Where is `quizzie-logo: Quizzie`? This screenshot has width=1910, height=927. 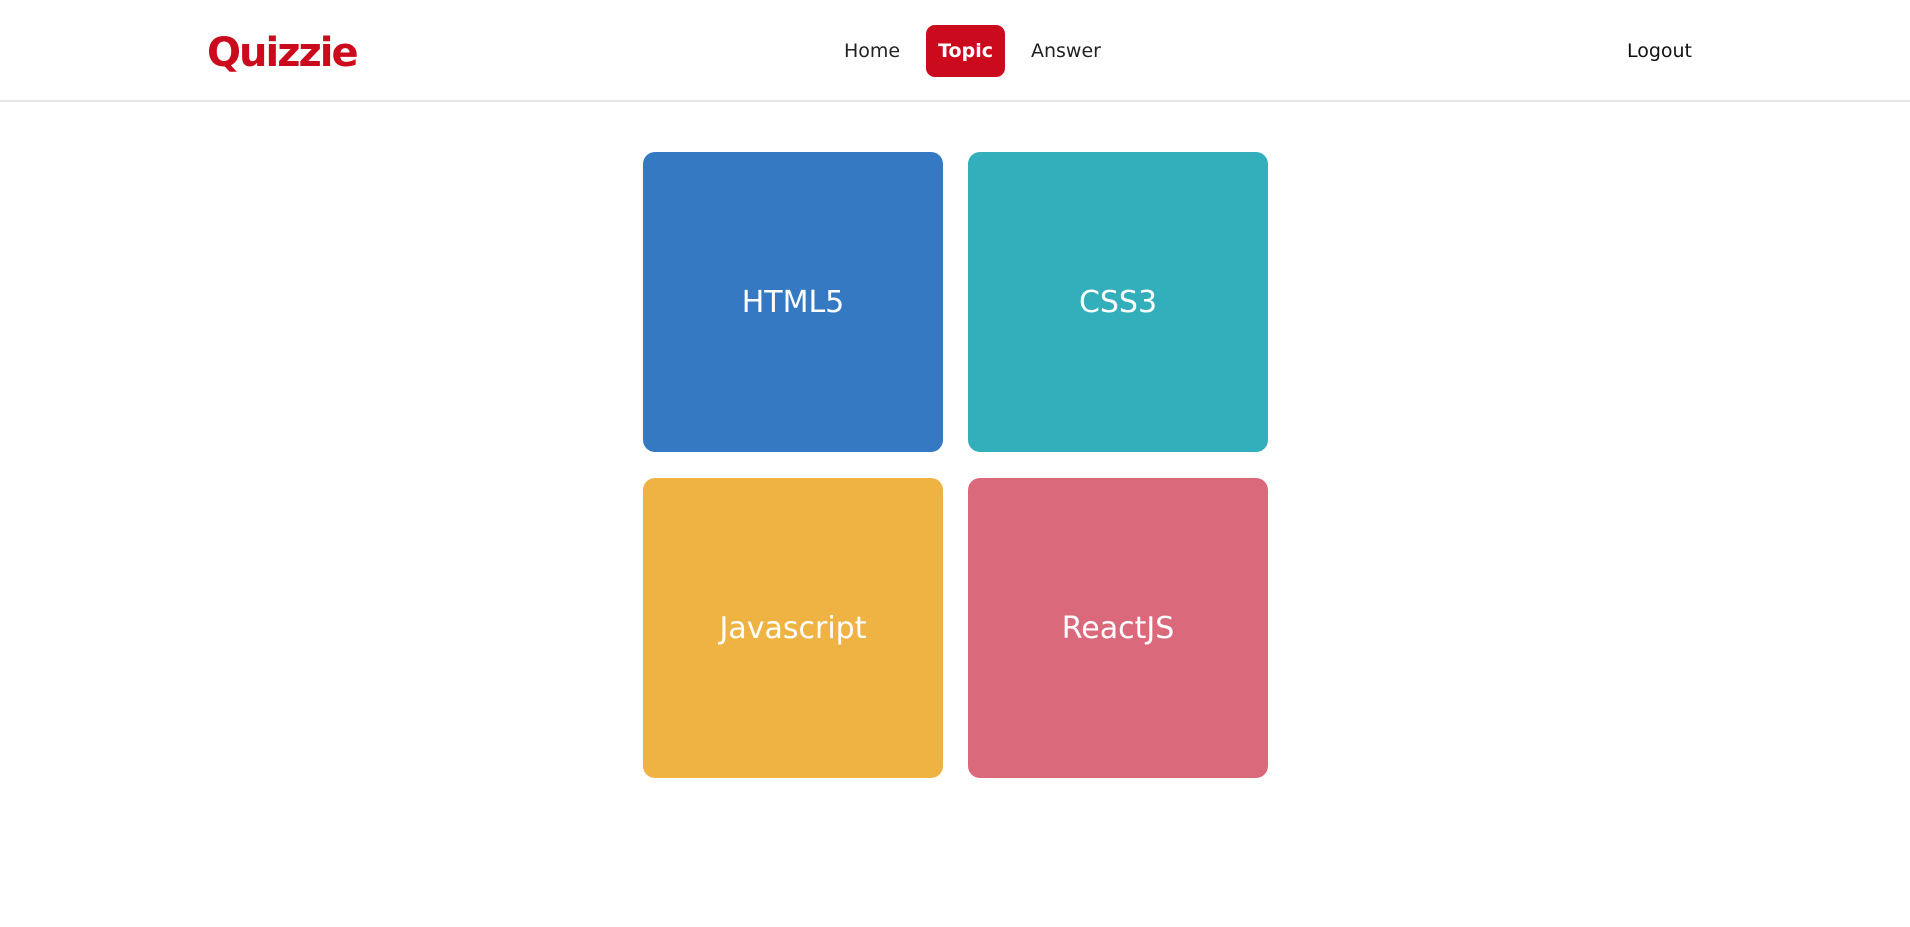
quizzie-logo: Quizzie is located at coordinates (283, 53).